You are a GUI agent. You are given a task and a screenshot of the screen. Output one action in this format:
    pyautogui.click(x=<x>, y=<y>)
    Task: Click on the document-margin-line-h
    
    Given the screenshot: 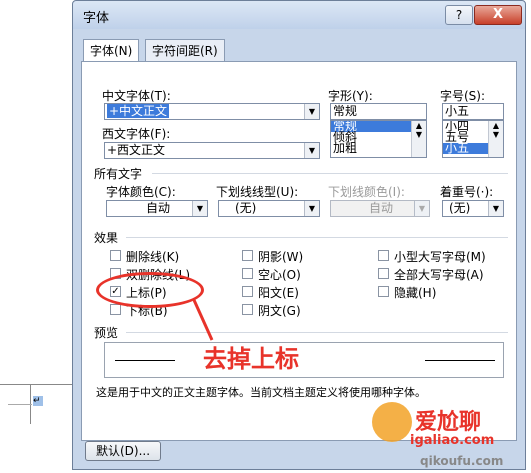 What is the action you would take?
    pyautogui.click(x=36, y=384)
    